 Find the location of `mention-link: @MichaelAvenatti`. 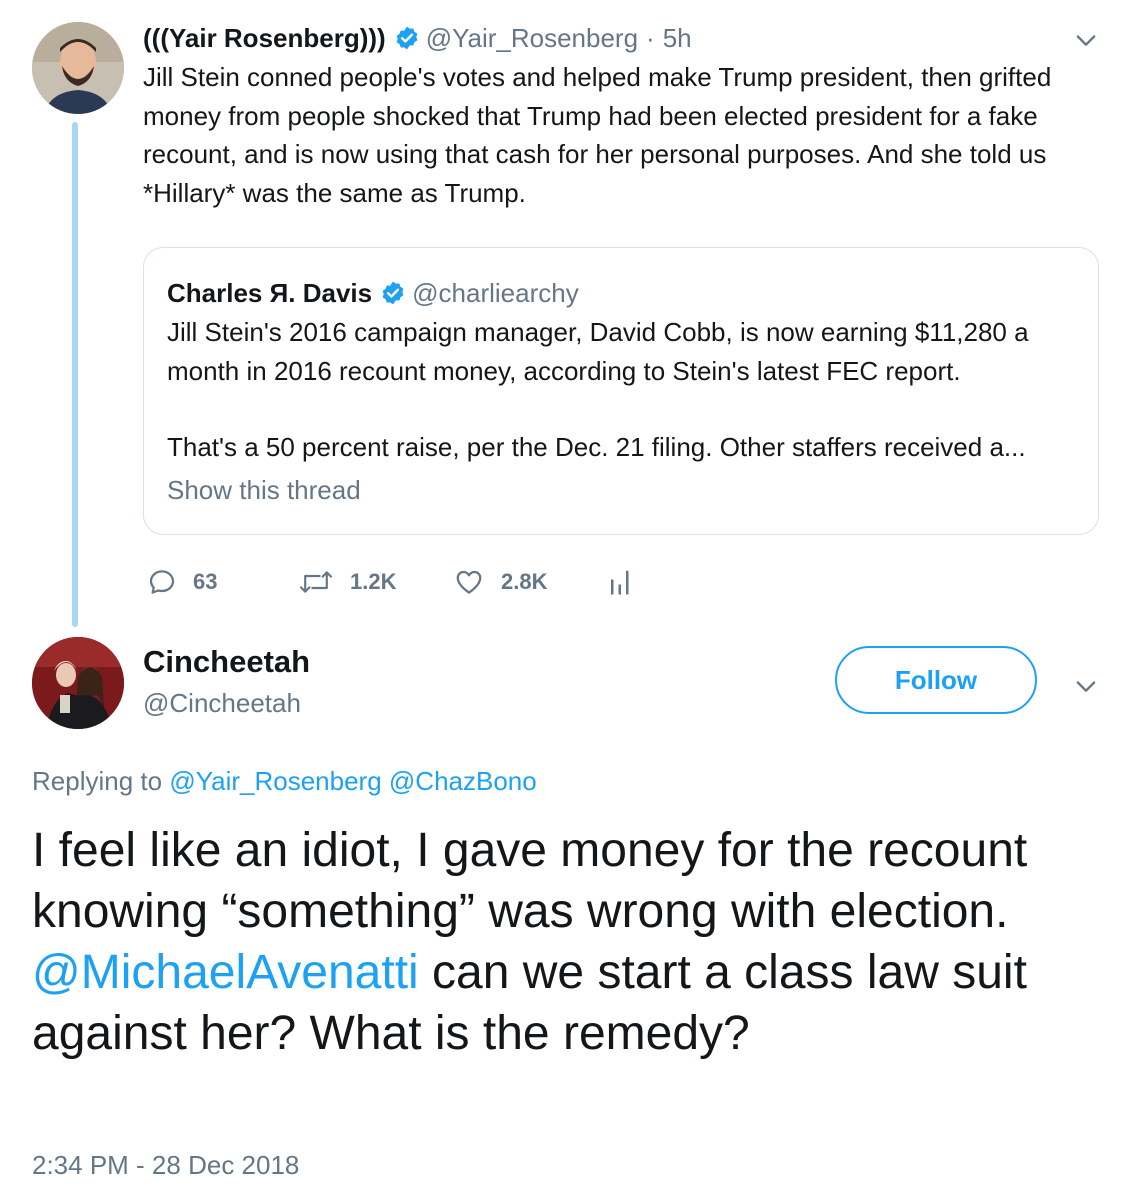

mention-link: @MichaelAvenatti is located at coordinates (225, 972).